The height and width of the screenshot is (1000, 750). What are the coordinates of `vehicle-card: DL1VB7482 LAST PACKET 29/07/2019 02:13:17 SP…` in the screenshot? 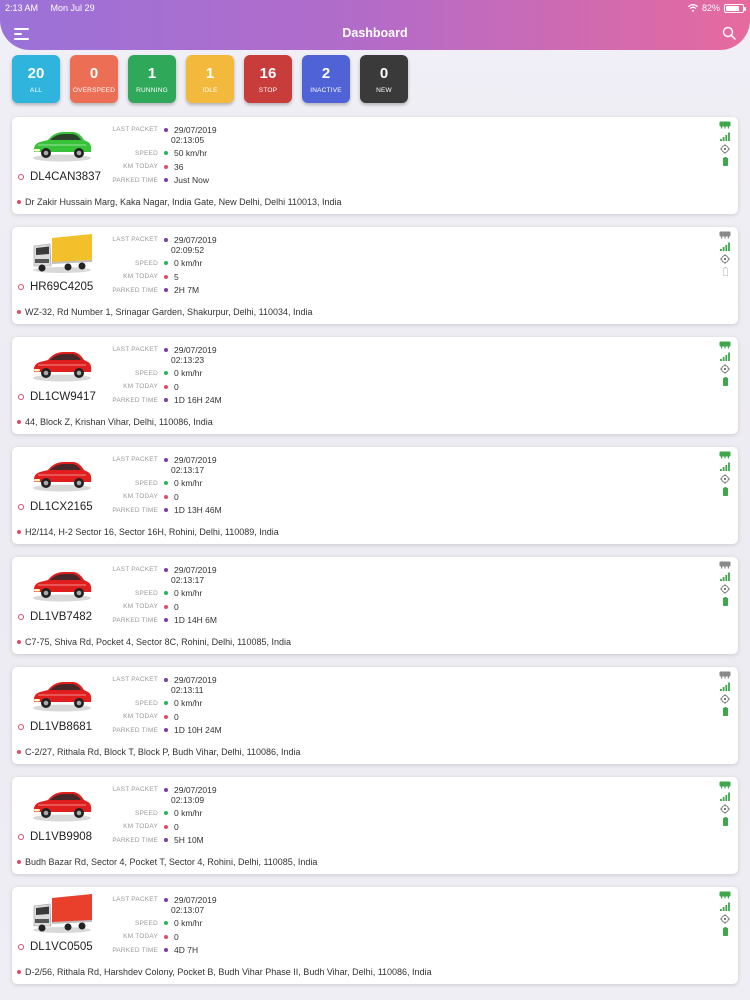 It's located at (375, 605).